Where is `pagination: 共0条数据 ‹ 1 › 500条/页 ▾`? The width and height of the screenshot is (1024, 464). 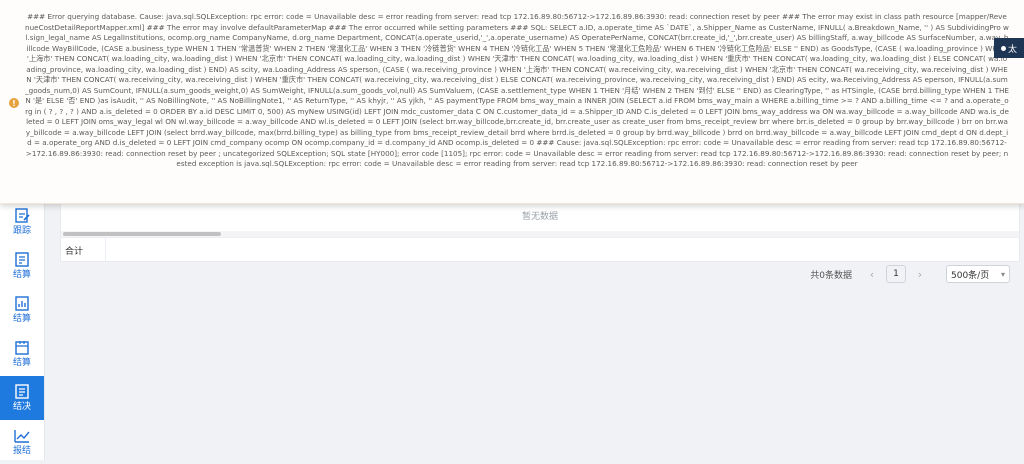 pagination: 共0条数据 ‹ 1 › 500条/页 ▾ is located at coordinates (910, 274).